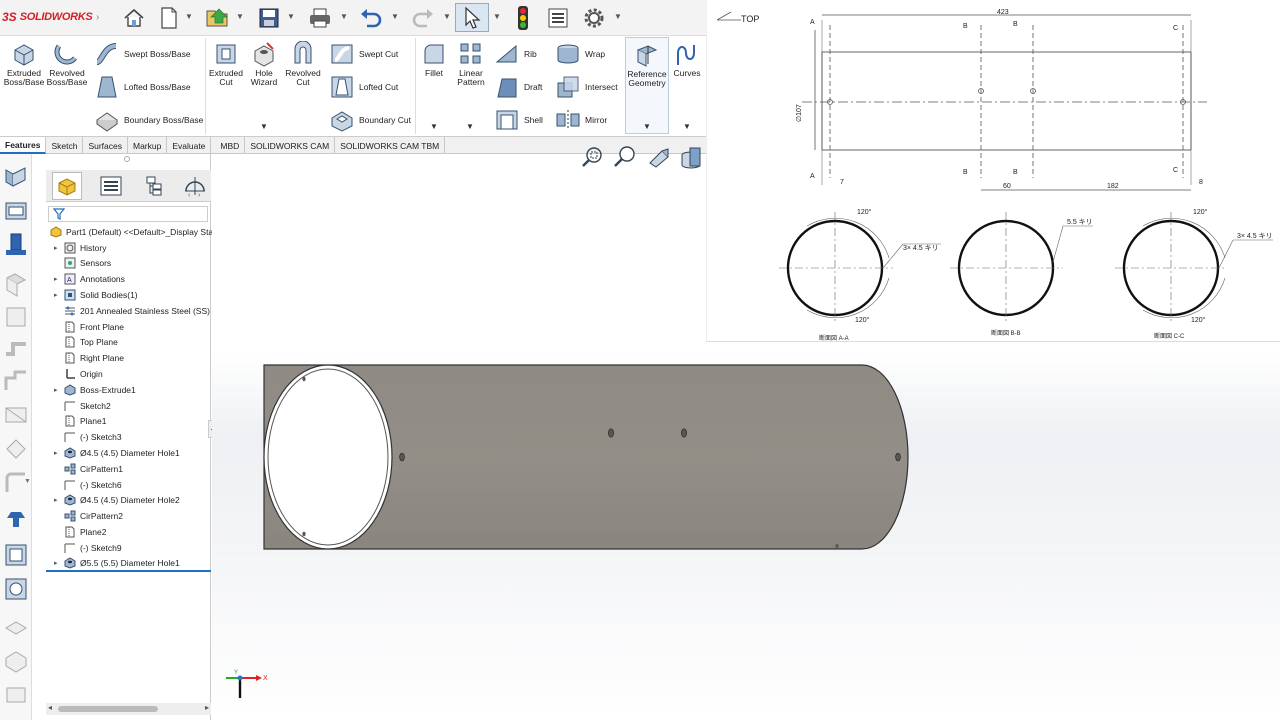  What do you see at coordinates (189, 145) in the screenshot?
I see `tab-evaluate: Evaluate` at bounding box center [189, 145].